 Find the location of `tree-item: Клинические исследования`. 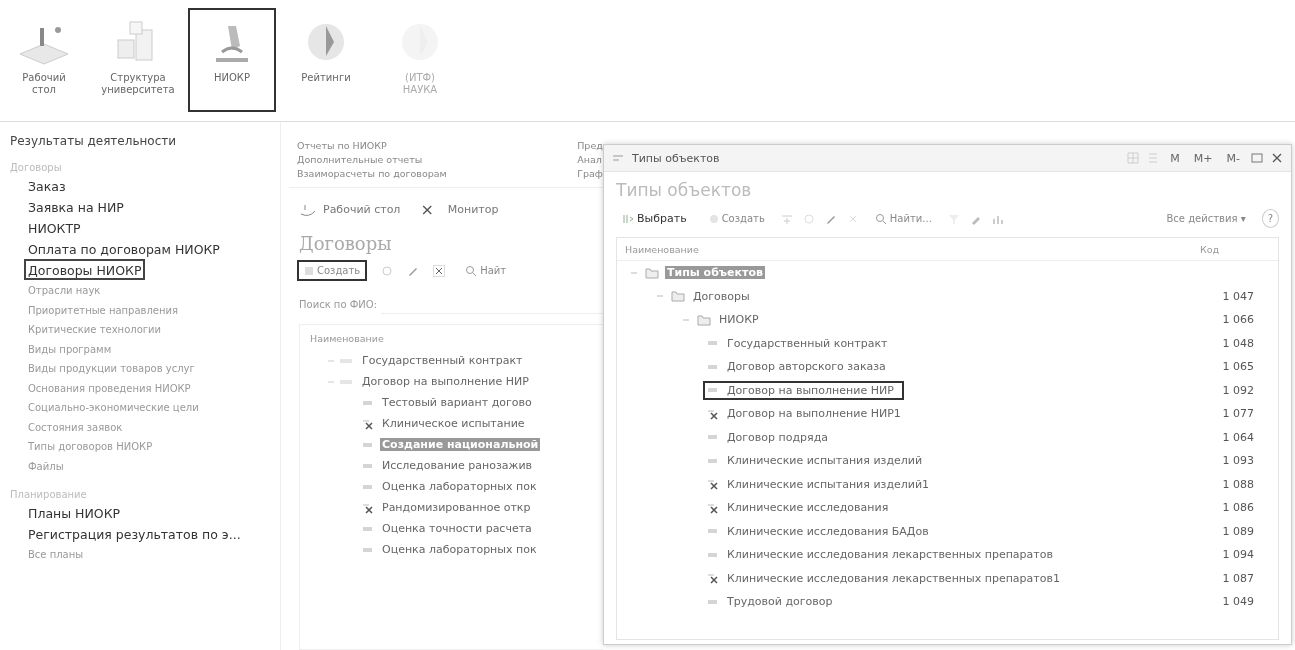

tree-item: Клинические исследования is located at coordinates (808, 508).